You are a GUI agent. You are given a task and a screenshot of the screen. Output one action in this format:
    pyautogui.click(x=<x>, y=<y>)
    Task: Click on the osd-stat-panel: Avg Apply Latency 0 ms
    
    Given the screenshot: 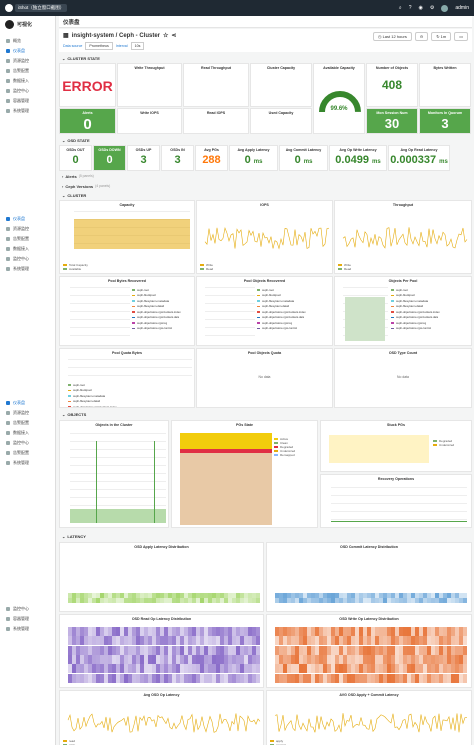 What is the action you would take?
    pyautogui.click(x=253, y=158)
    